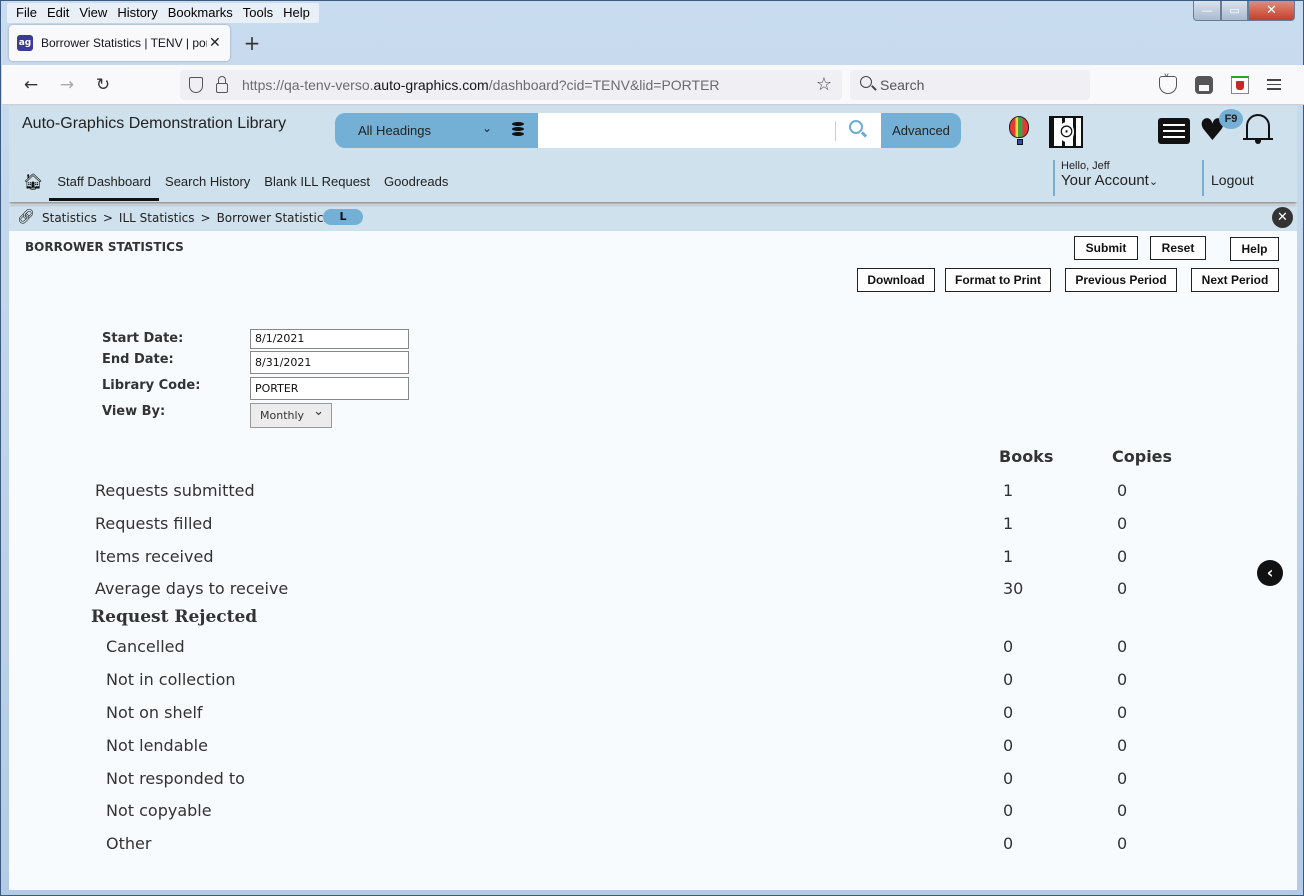 Image resolution: width=1304 pixels, height=896 pixels. I want to click on browser-search-box: Search, so click(970, 85).